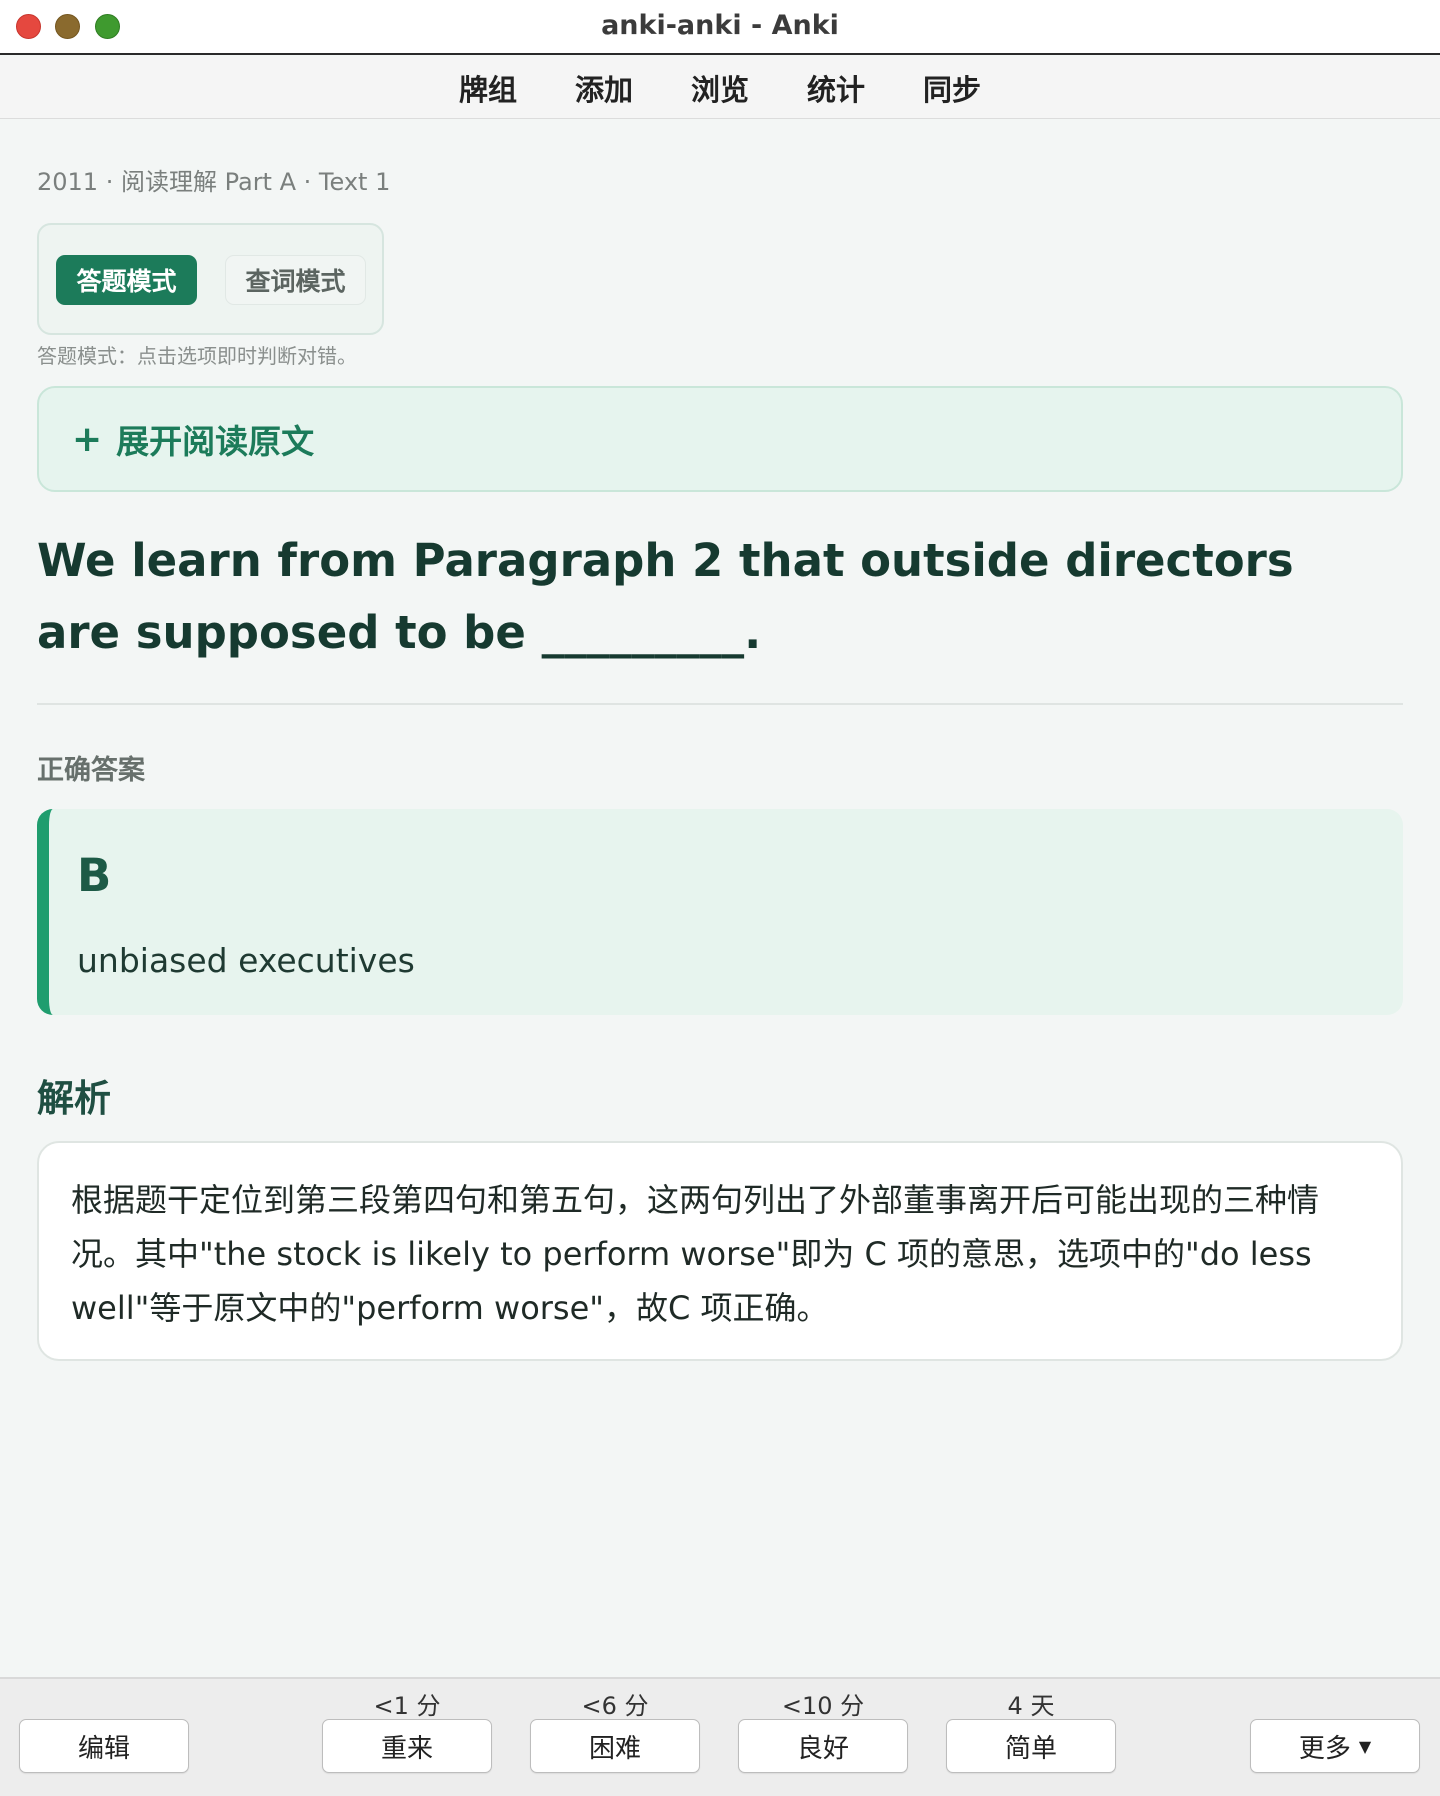 This screenshot has width=1440, height=1796. What do you see at coordinates (407, 1706) in the screenshot?
I see `again-interval: <1 分` at bounding box center [407, 1706].